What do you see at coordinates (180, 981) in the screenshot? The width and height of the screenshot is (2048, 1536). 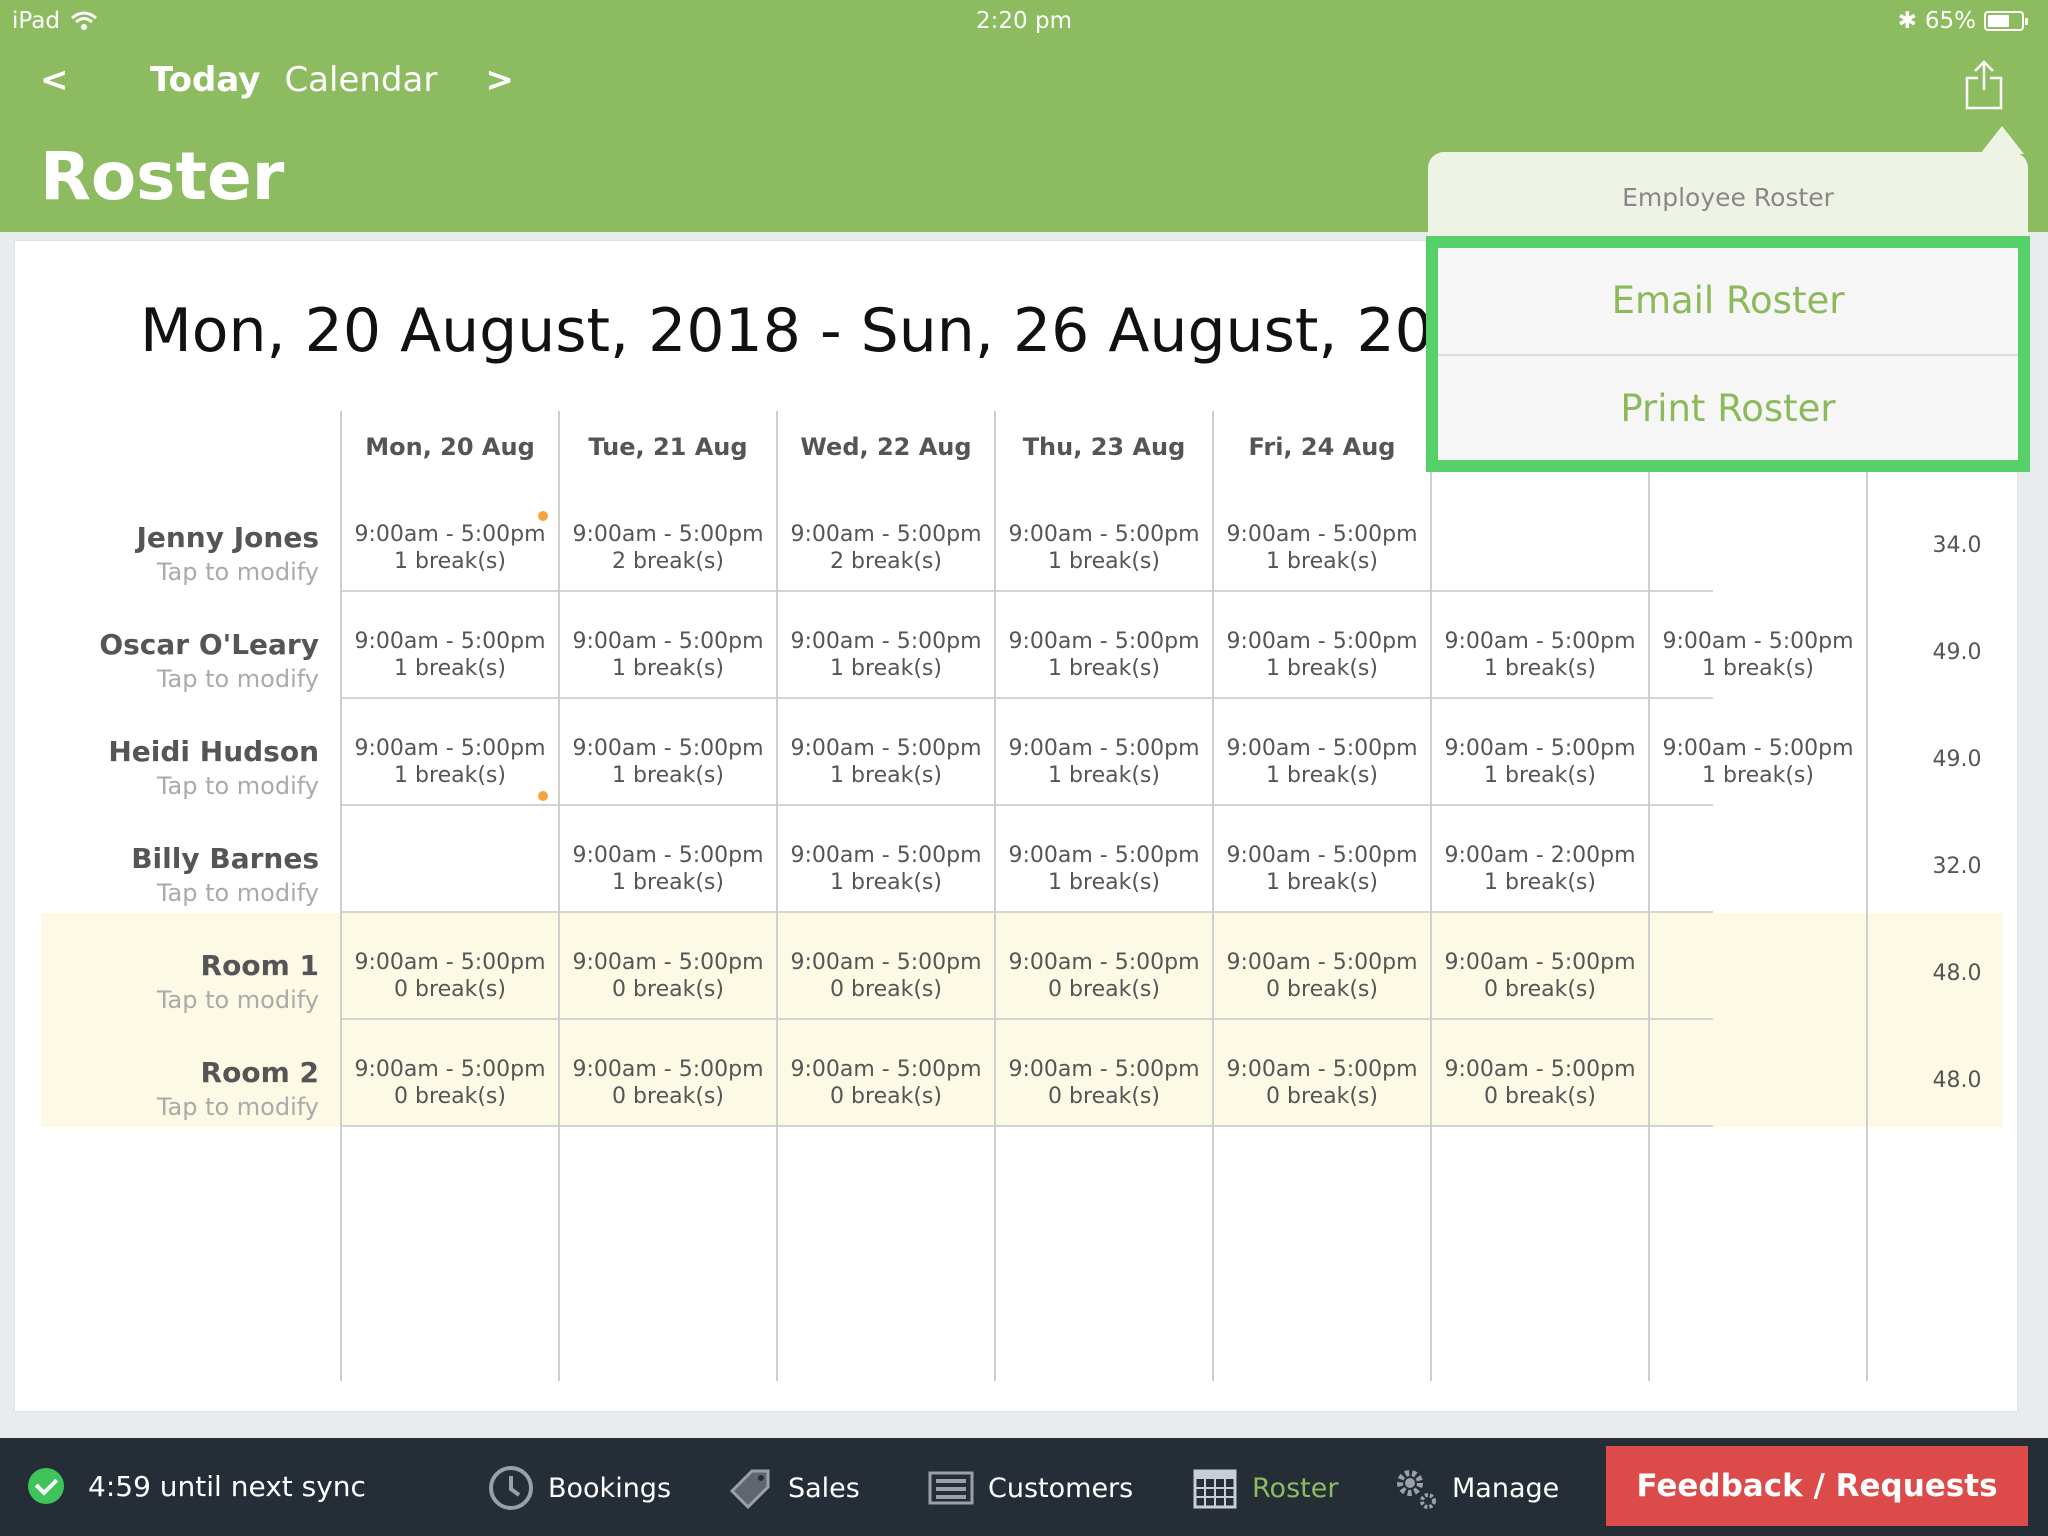 I see `row-name-block: Room 1 Tap to modify` at bounding box center [180, 981].